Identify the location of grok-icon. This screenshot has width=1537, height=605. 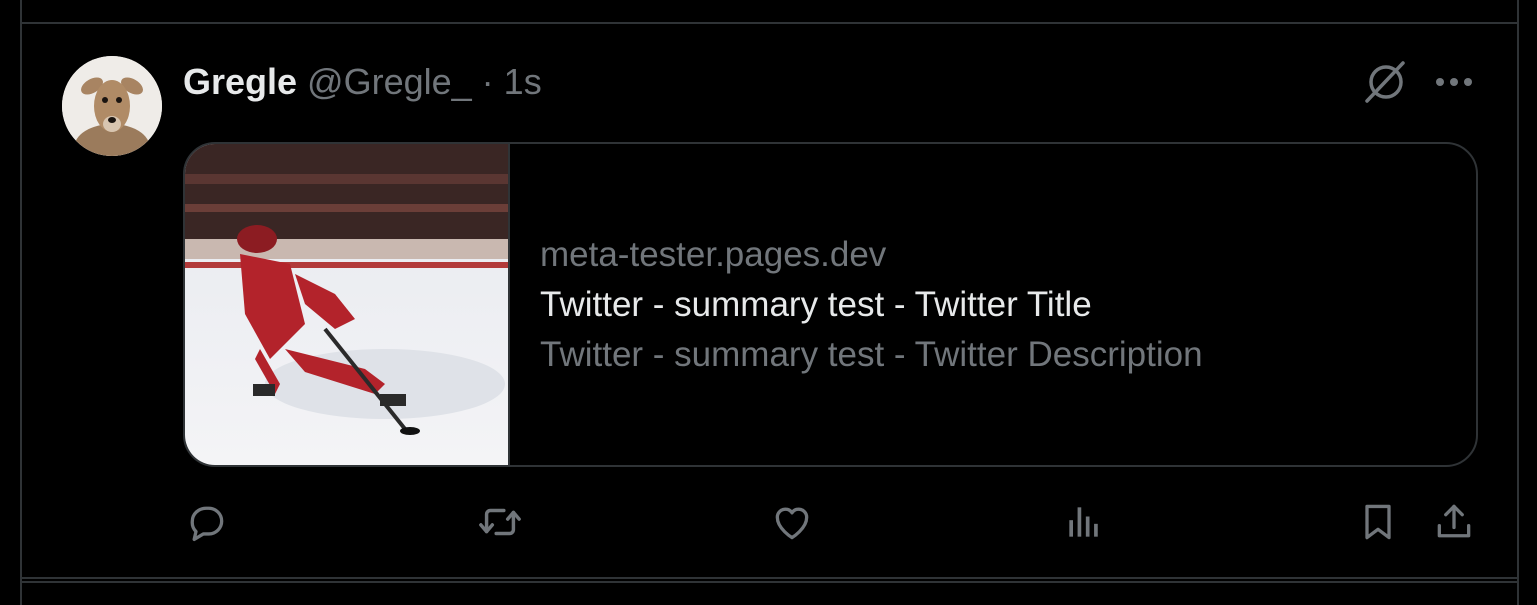
(1386, 82).